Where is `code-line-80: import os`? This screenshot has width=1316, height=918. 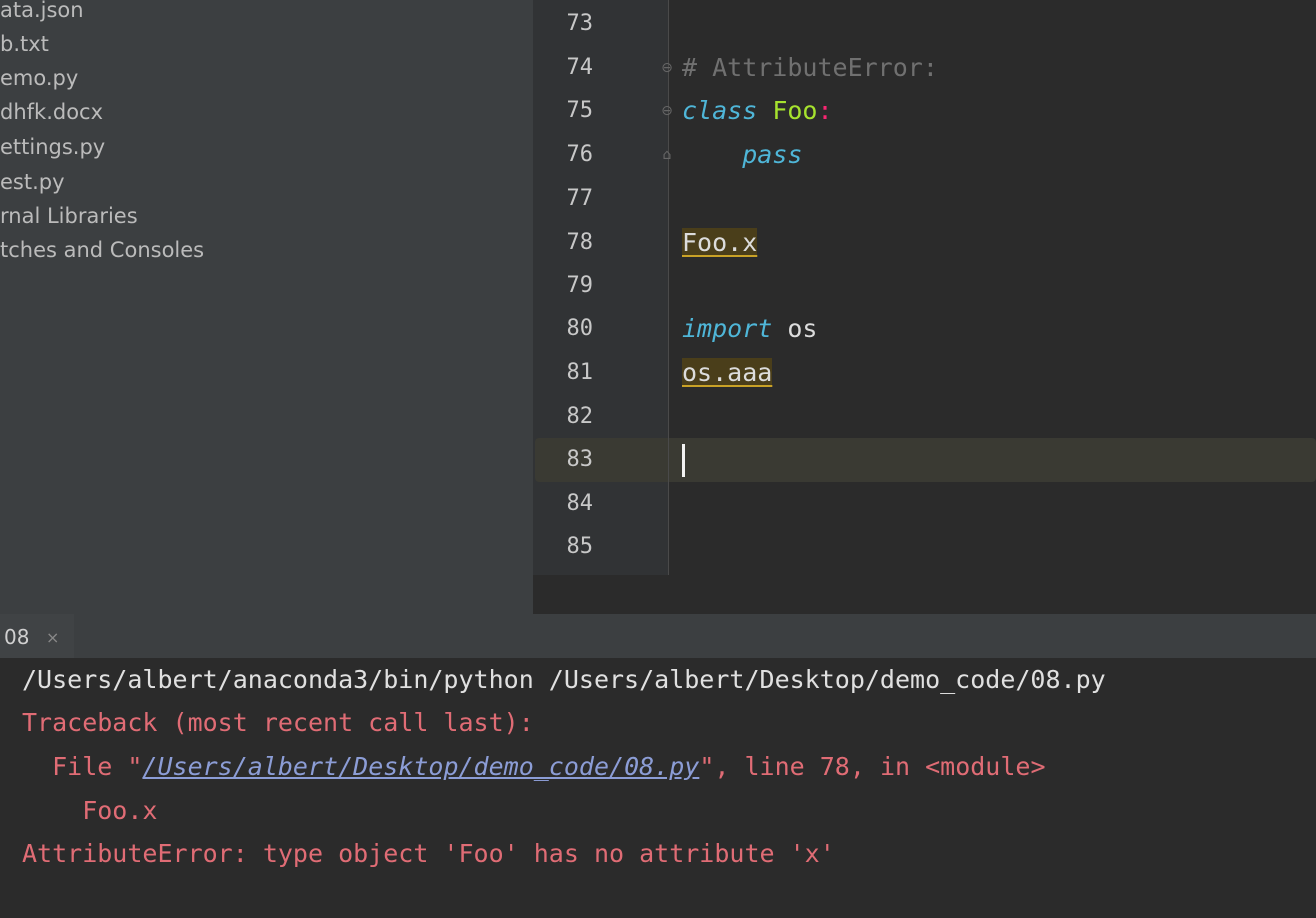
code-line-80: import os is located at coordinates (749, 329).